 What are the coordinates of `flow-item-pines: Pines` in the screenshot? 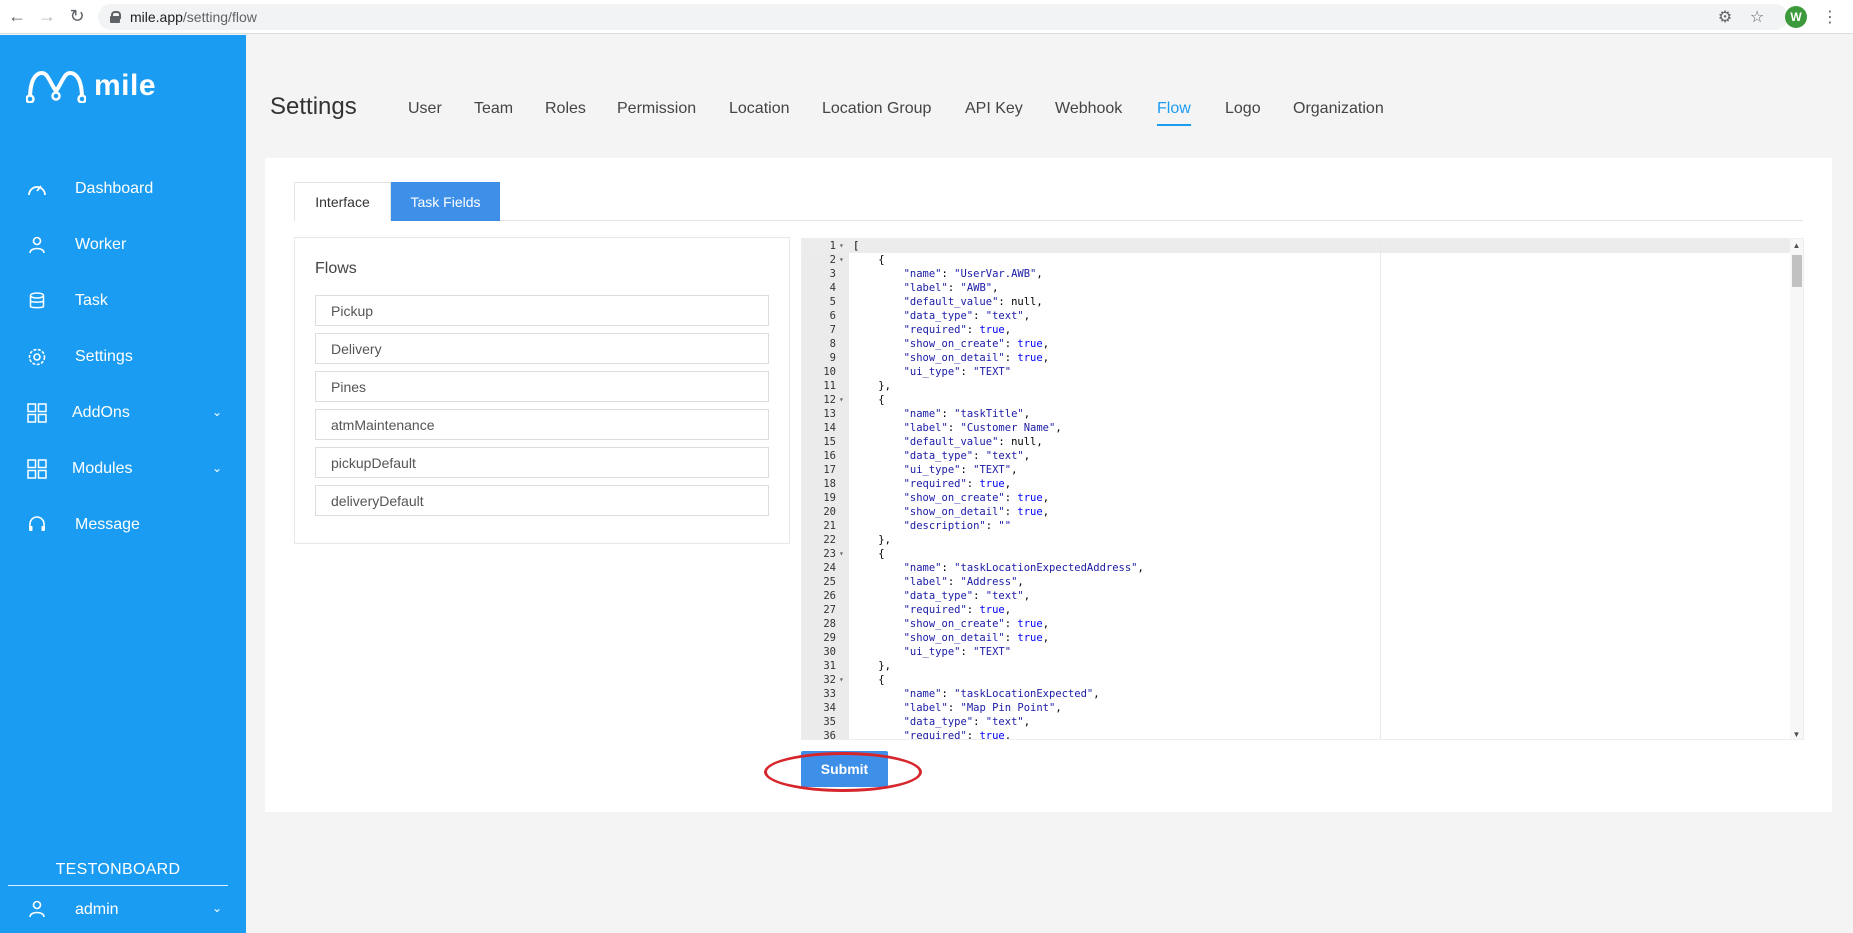 It's located at (542, 386).